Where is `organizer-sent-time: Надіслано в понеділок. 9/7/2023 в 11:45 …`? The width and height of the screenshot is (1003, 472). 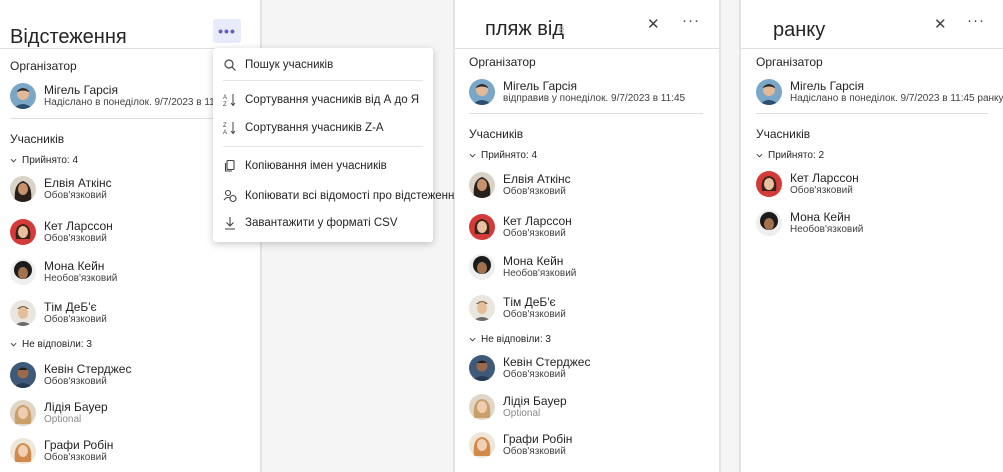 organizer-sent-time: Надіслано в понеділок. 9/7/2023 в 11:45 … is located at coordinates (896, 98).